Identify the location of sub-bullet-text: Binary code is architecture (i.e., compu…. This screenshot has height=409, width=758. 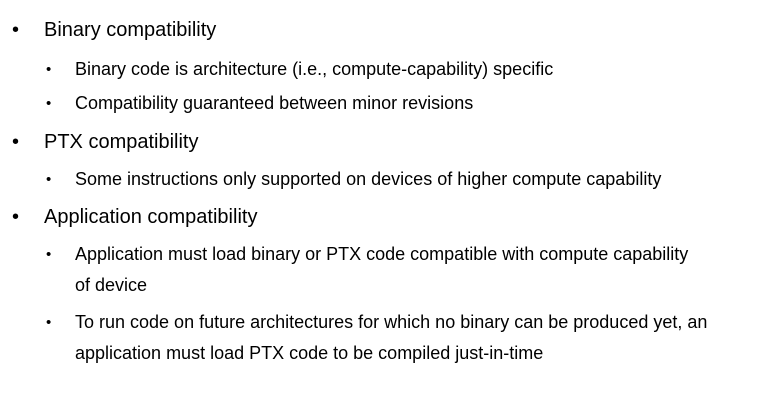
(314, 69).